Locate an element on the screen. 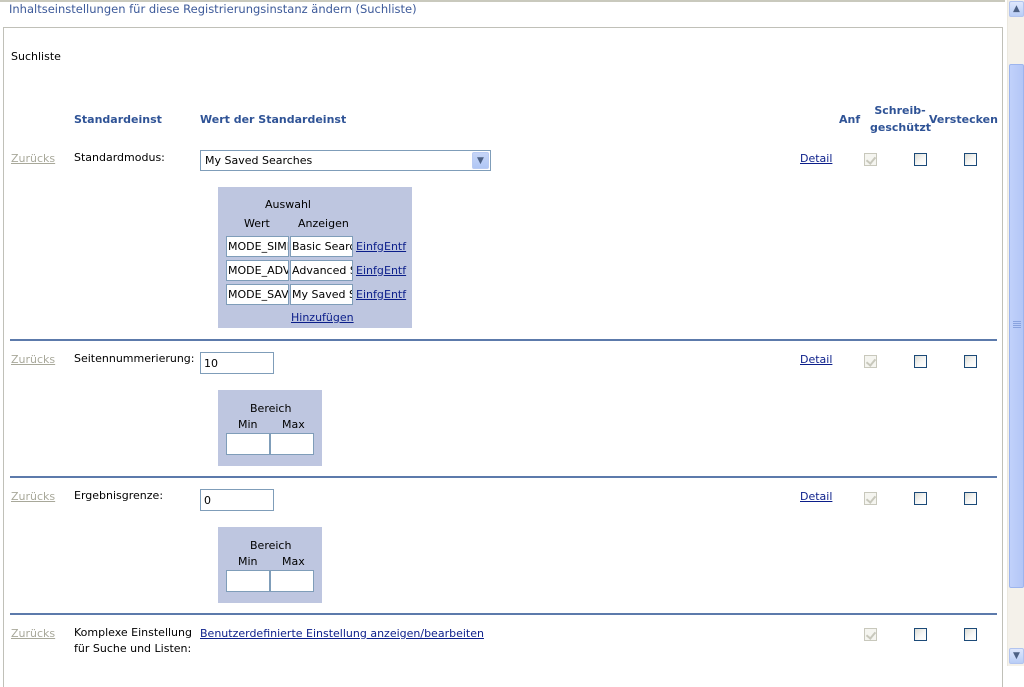 The height and width of the screenshot is (687, 1024). header-default-value: Wert der Standardeinst is located at coordinates (273, 119).